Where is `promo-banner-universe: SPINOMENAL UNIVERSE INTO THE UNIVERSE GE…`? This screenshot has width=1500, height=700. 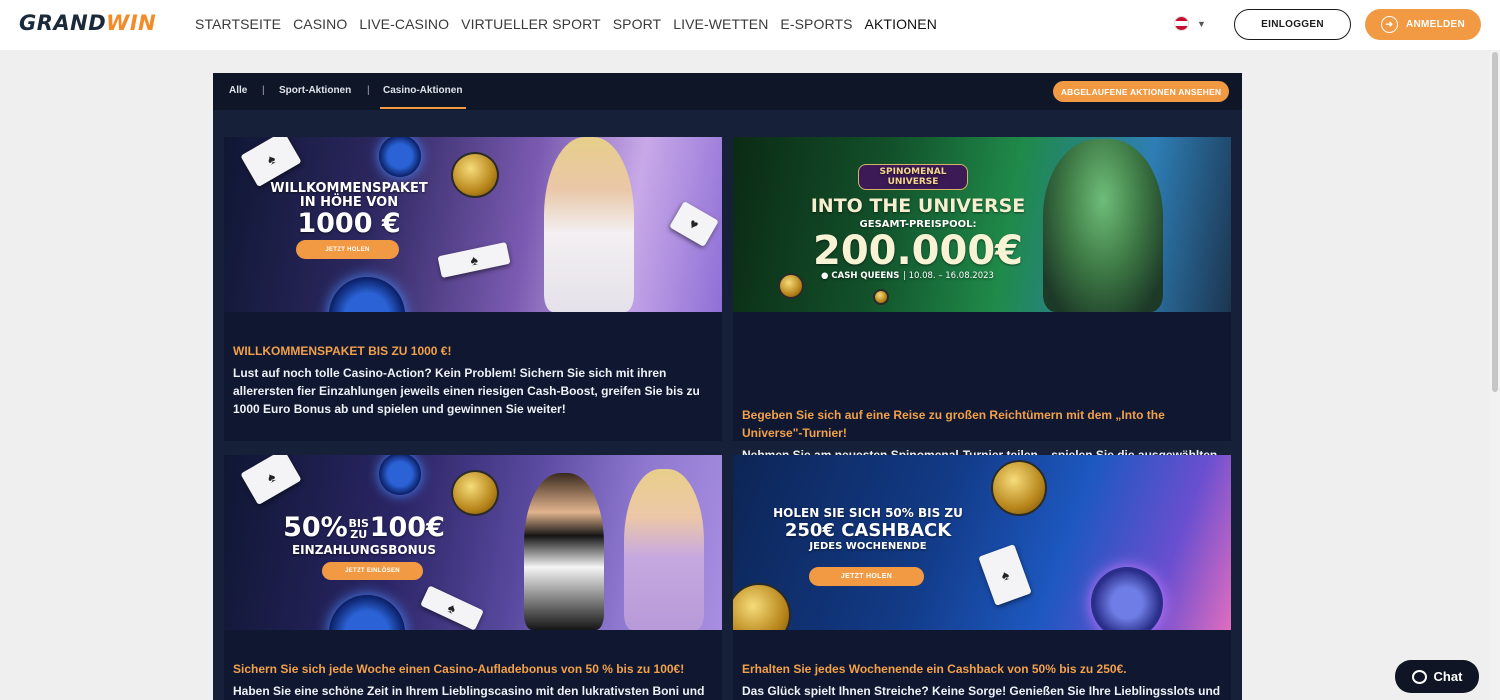 promo-banner-universe: SPINOMENAL UNIVERSE INTO THE UNIVERSE GE… is located at coordinates (982, 224).